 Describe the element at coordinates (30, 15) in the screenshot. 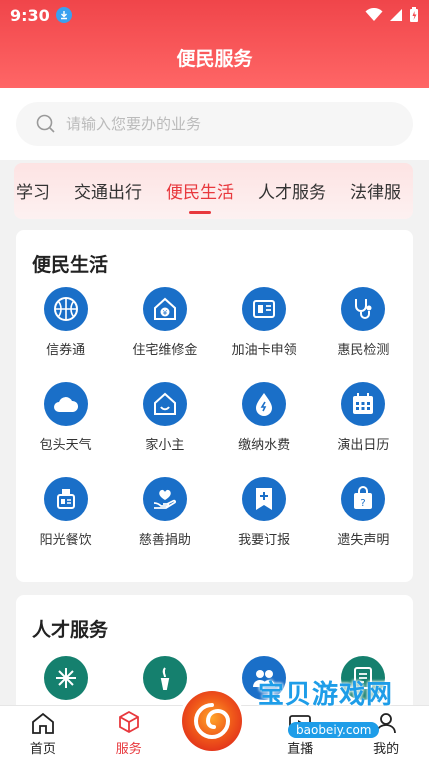

I see `status-time: 9:30` at that location.